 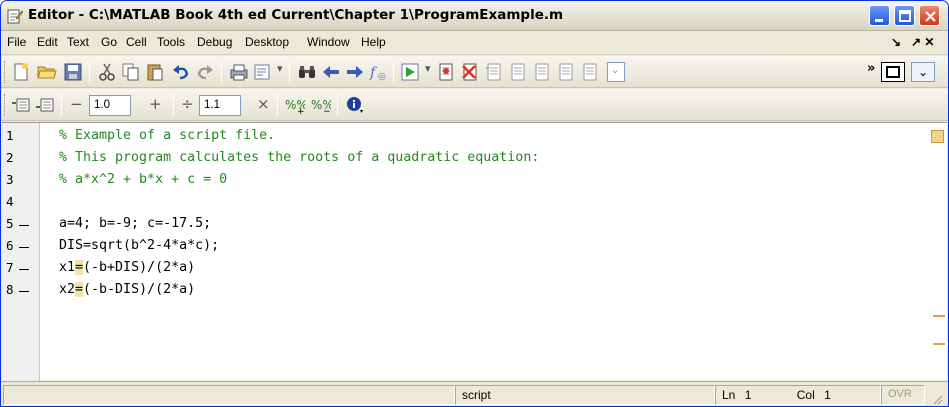 What do you see at coordinates (21, 252) in the screenshot?
I see `line-number-gutter: 1 2 3 4 5 6 7 8` at bounding box center [21, 252].